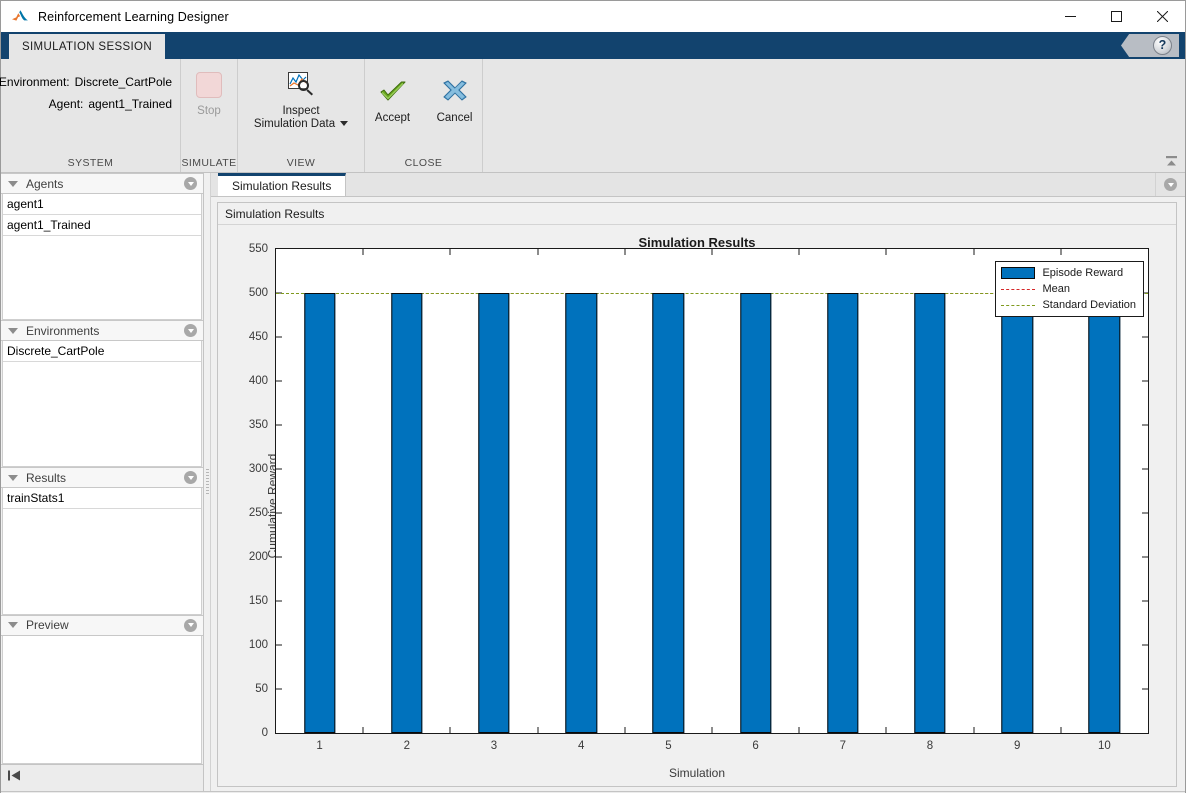 The height and width of the screenshot is (793, 1186). I want to click on document-tab-menu-button, so click(1170, 184).